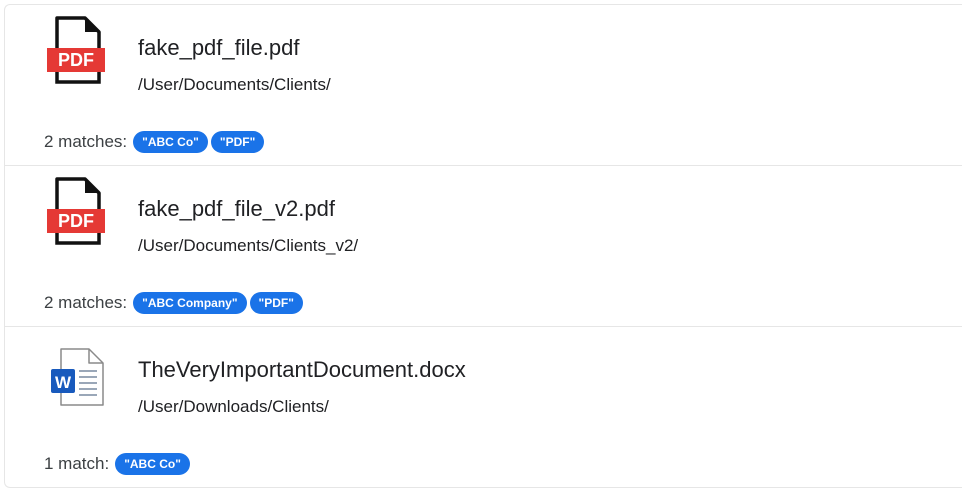  I want to click on word-file-icon: W, so click(77, 377).